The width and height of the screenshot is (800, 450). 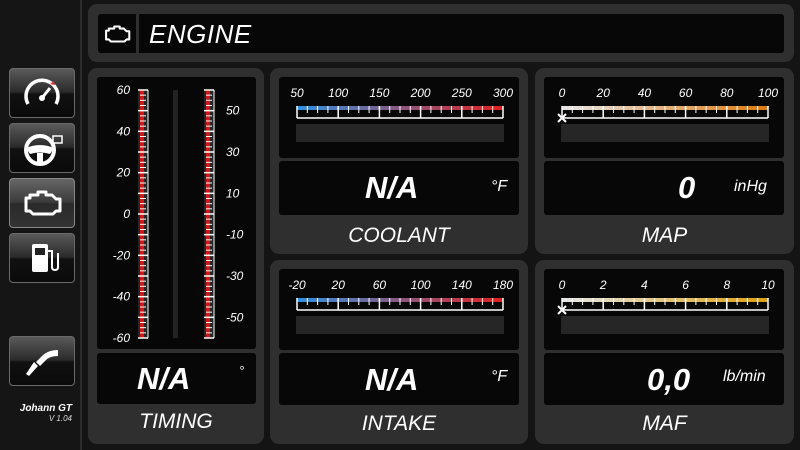 I want to click on coolant-tick-label: 50, so click(x=297, y=93).